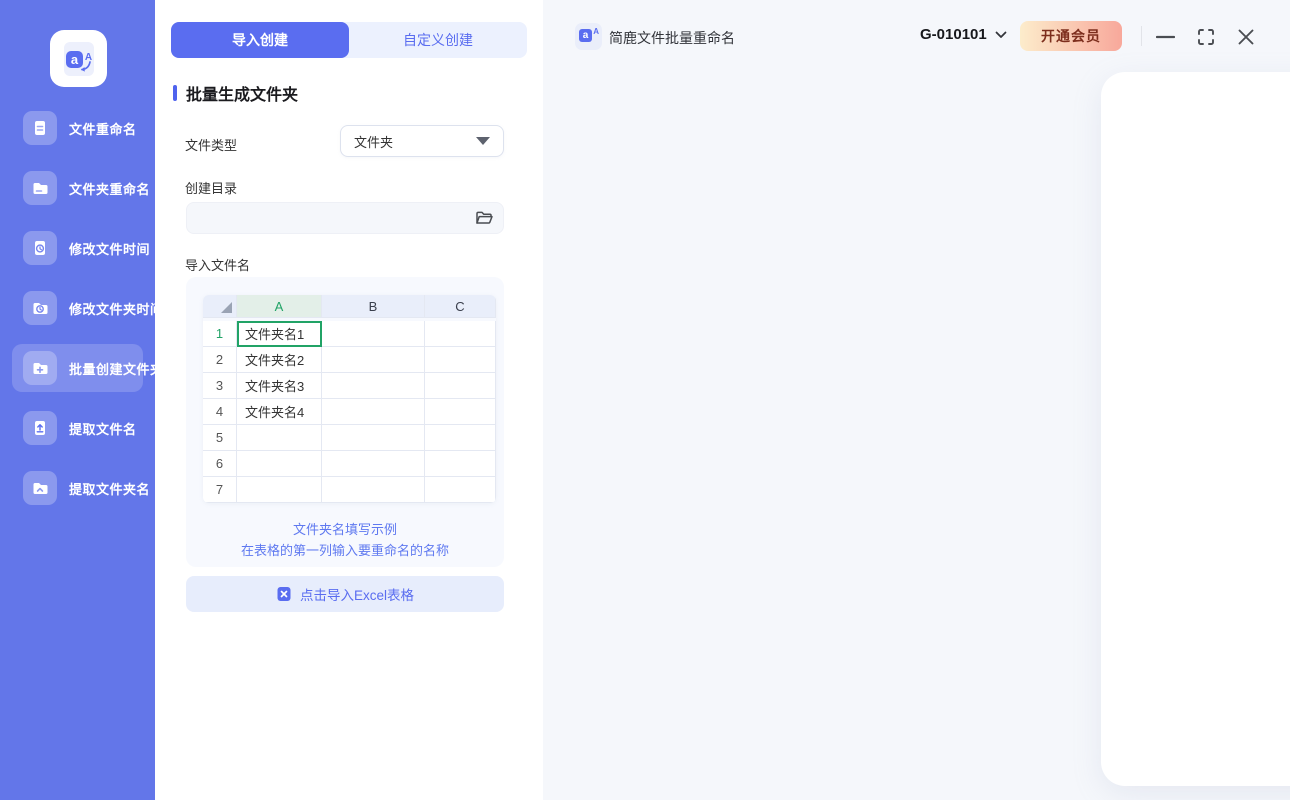 The width and height of the screenshot is (1290, 800). What do you see at coordinates (356, 595) in the screenshot?
I see `import-excel-label: 点击导入Excel表格` at bounding box center [356, 595].